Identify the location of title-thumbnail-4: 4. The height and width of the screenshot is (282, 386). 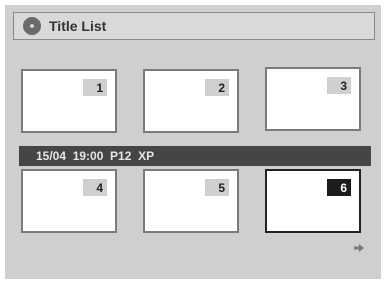
(69, 201).